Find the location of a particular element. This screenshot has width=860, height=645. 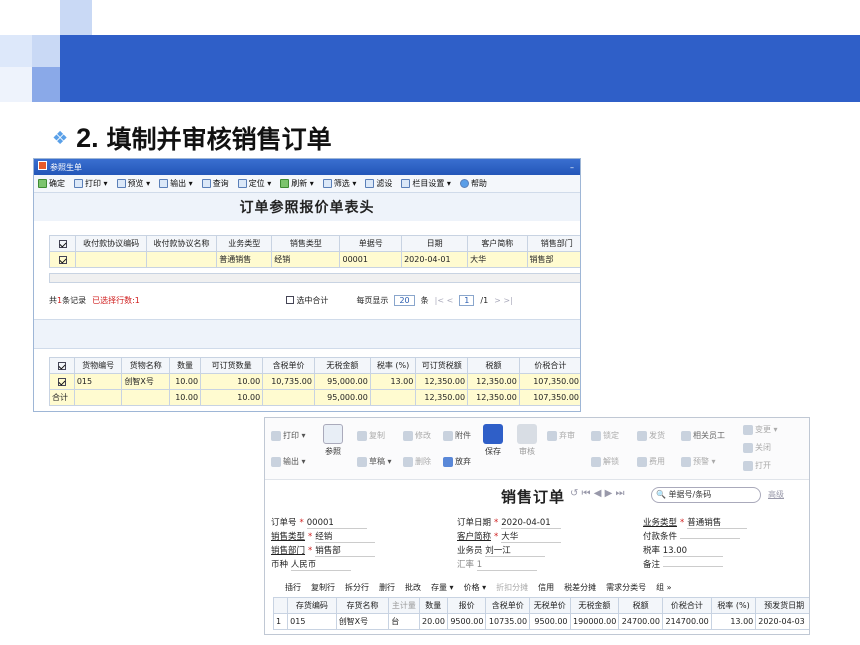

batch-edit-button: 批改 is located at coordinates (413, 587).